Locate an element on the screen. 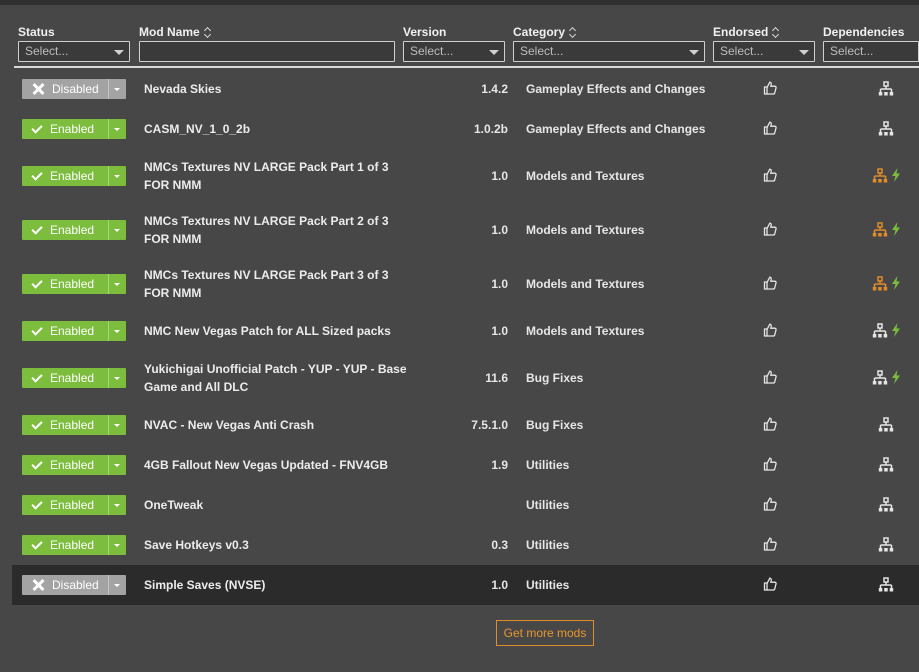  column-header-mod-name: Mod Name is located at coordinates (175, 32).